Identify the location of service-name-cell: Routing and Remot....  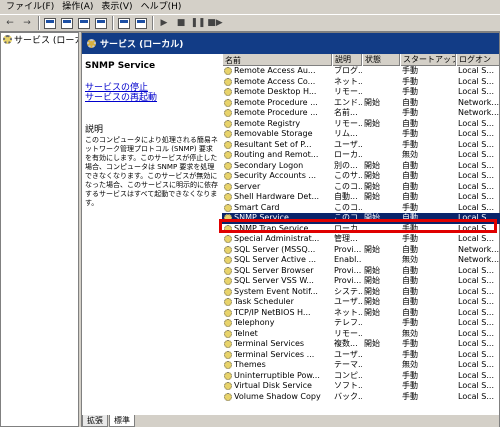
(277, 155).